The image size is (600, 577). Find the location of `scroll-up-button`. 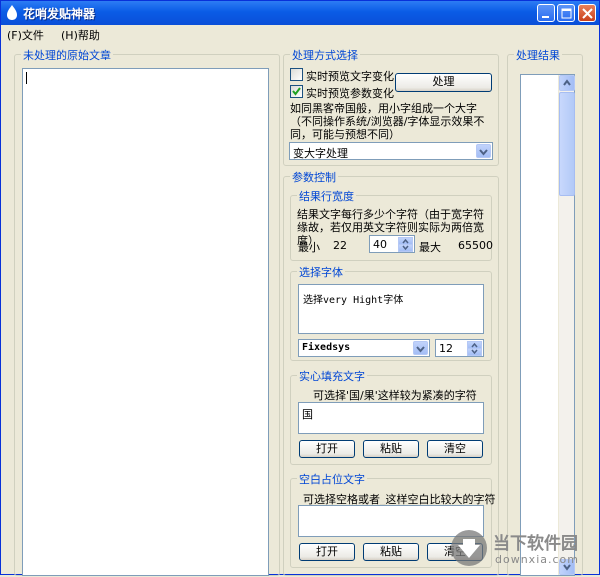

scroll-up-button is located at coordinates (567, 83).